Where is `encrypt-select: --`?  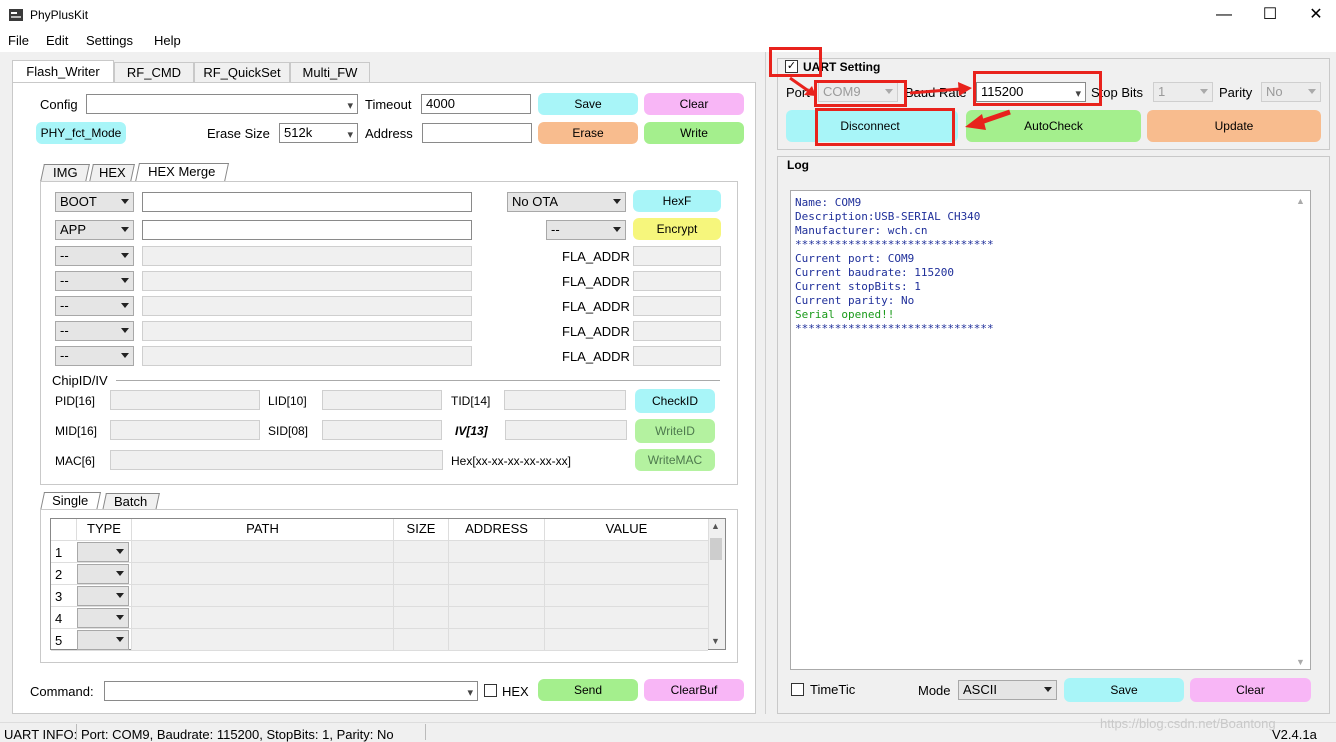
encrypt-select: -- is located at coordinates (586, 230).